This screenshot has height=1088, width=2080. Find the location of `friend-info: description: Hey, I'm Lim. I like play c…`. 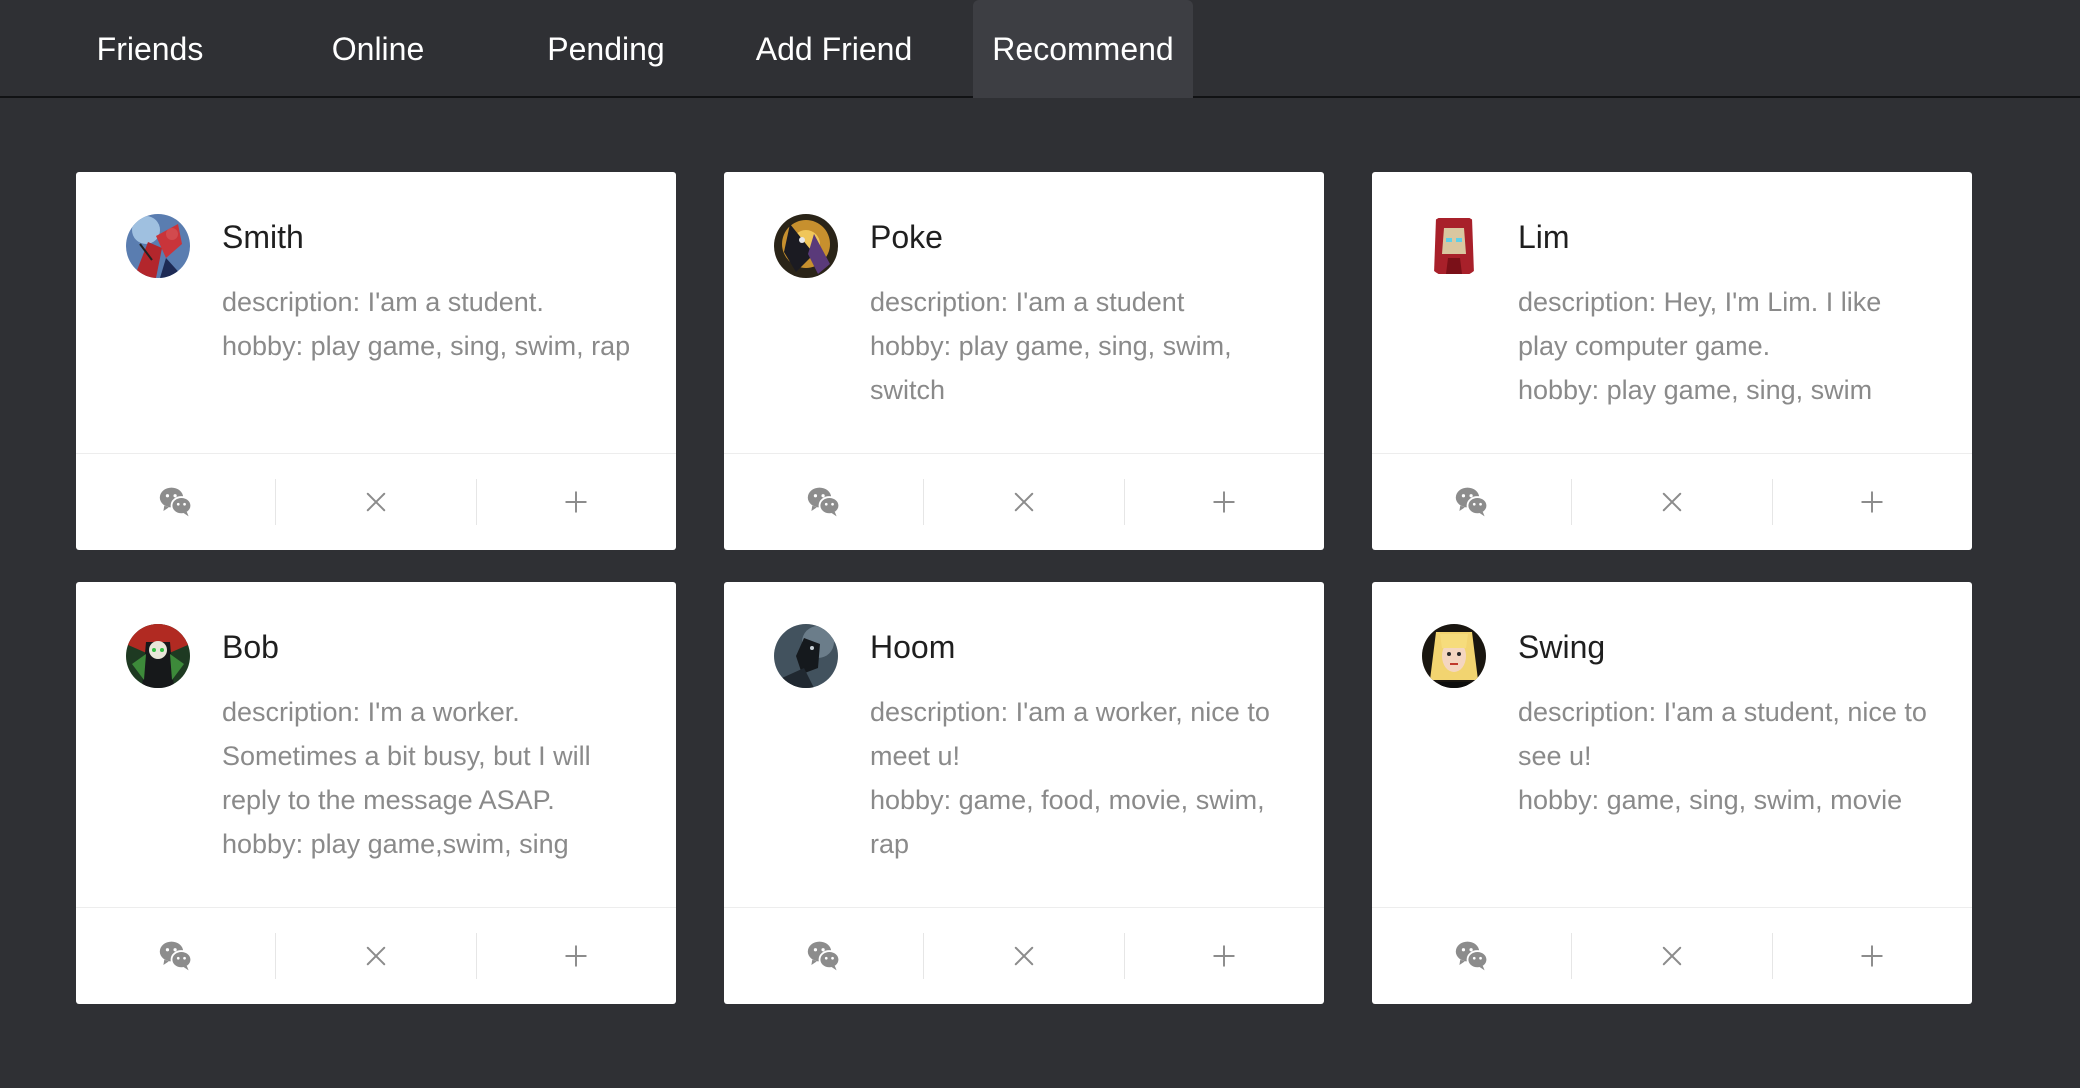

friend-info: description: Hey, I'm Lim. I like play c… is located at coordinates (1728, 346).